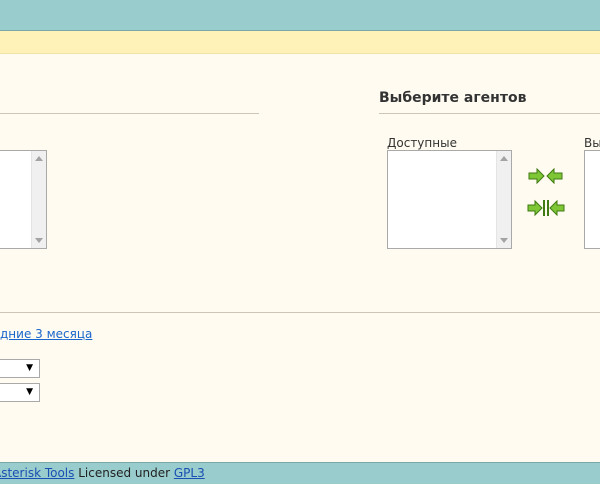  I want to click on move-all-agents-button, so click(547, 208).